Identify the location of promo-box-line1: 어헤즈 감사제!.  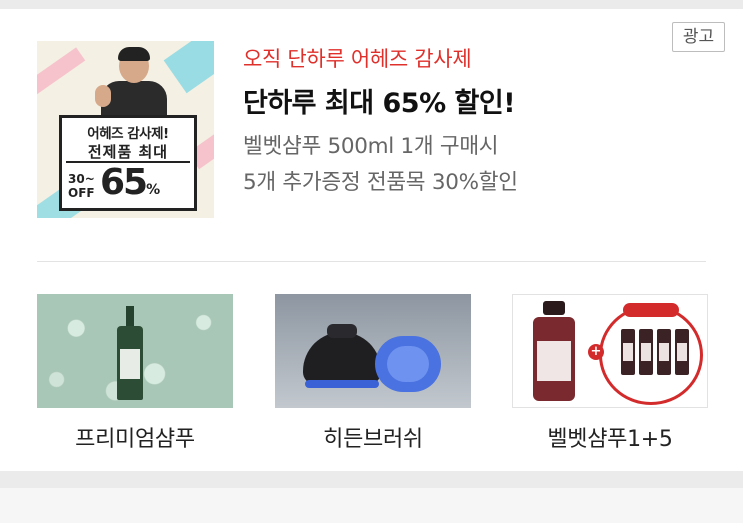
(128, 134).